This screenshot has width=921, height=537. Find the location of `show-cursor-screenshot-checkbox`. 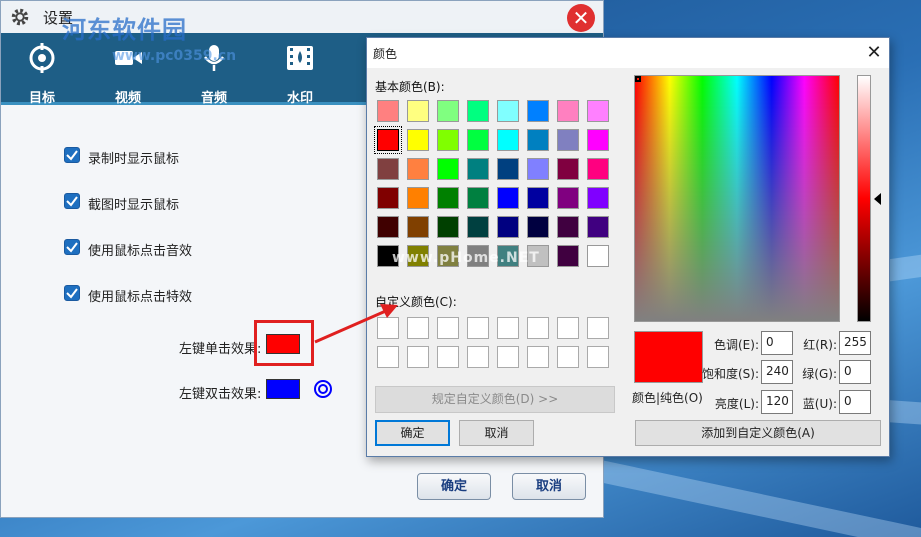

show-cursor-screenshot-checkbox is located at coordinates (72, 201).